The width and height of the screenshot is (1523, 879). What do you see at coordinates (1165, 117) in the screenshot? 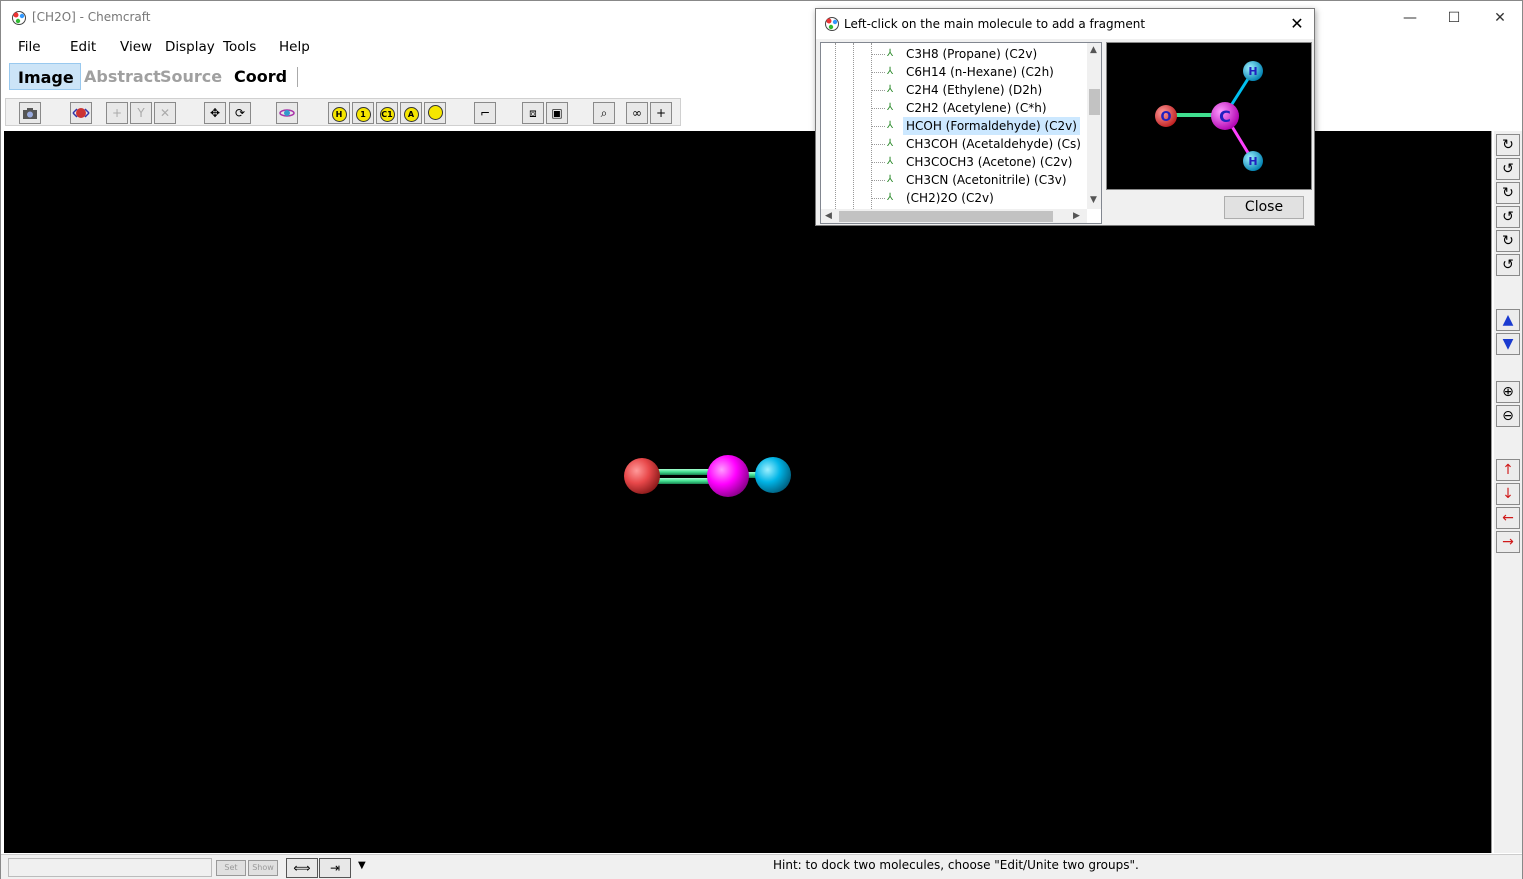
I see `preview-label-o: O` at bounding box center [1165, 117].